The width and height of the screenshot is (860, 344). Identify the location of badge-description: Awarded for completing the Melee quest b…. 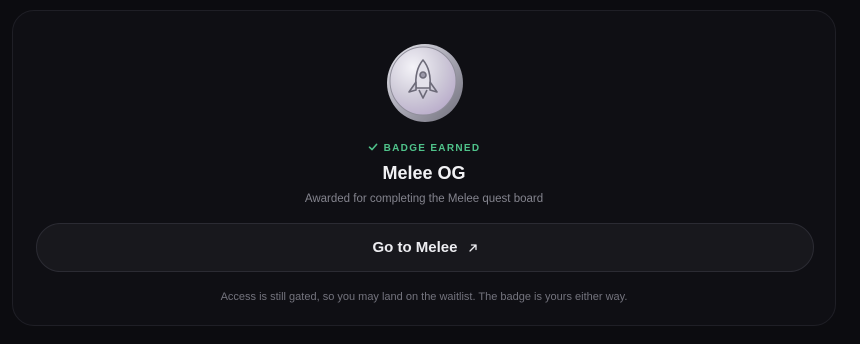
(424, 199).